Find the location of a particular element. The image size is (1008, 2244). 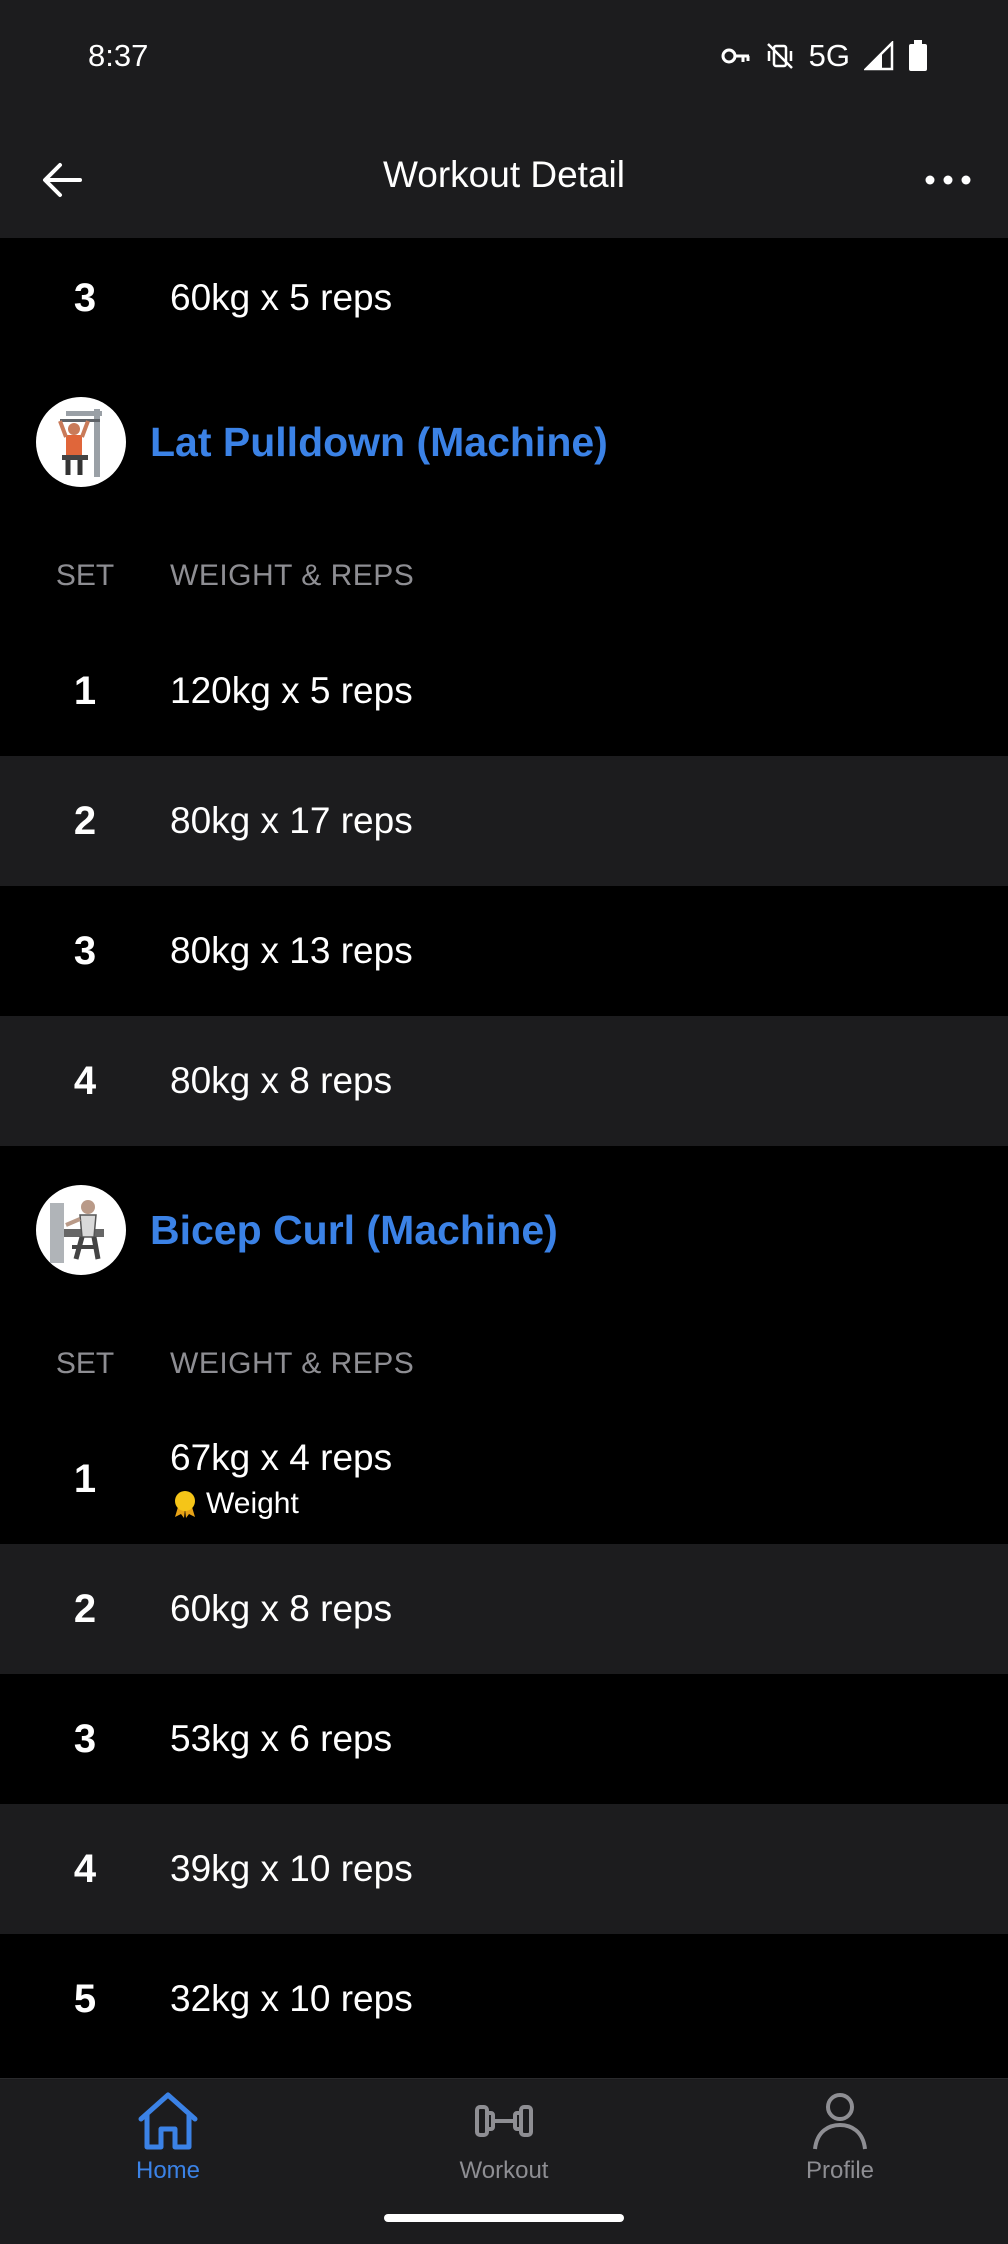

more-horizontal-icon is located at coordinates (948, 180).